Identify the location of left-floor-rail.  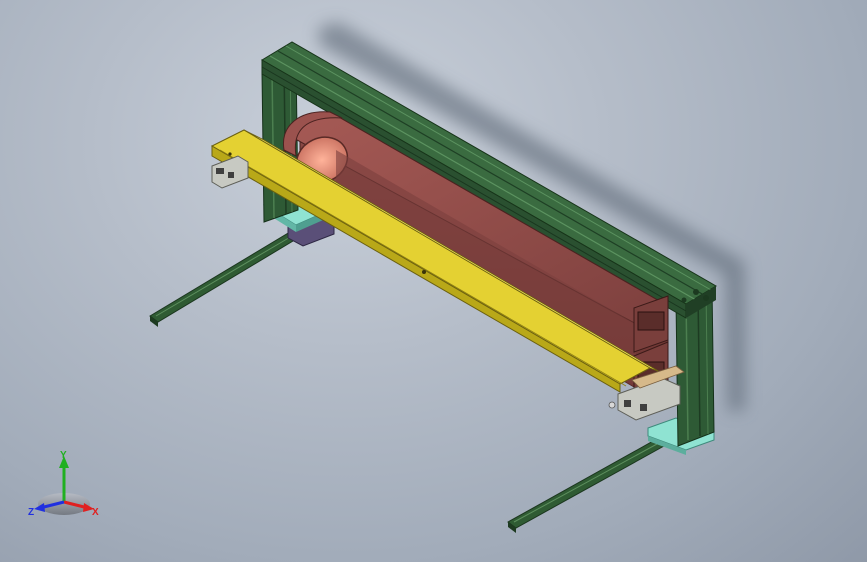
(224, 279).